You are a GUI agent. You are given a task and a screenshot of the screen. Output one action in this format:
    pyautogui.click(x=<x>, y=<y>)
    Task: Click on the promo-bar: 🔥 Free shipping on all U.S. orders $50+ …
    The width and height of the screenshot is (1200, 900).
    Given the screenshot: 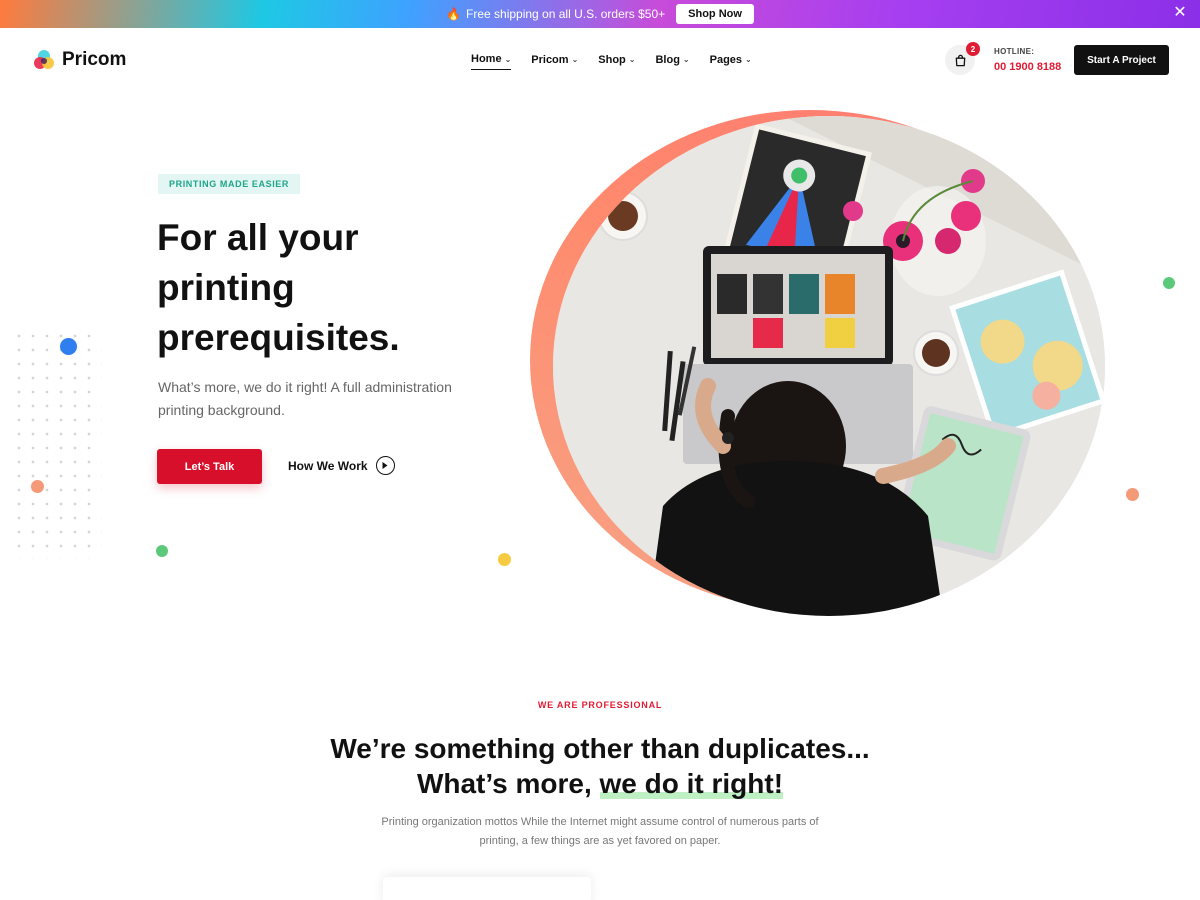 What is the action you would take?
    pyautogui.click(x=600, y=14)
    